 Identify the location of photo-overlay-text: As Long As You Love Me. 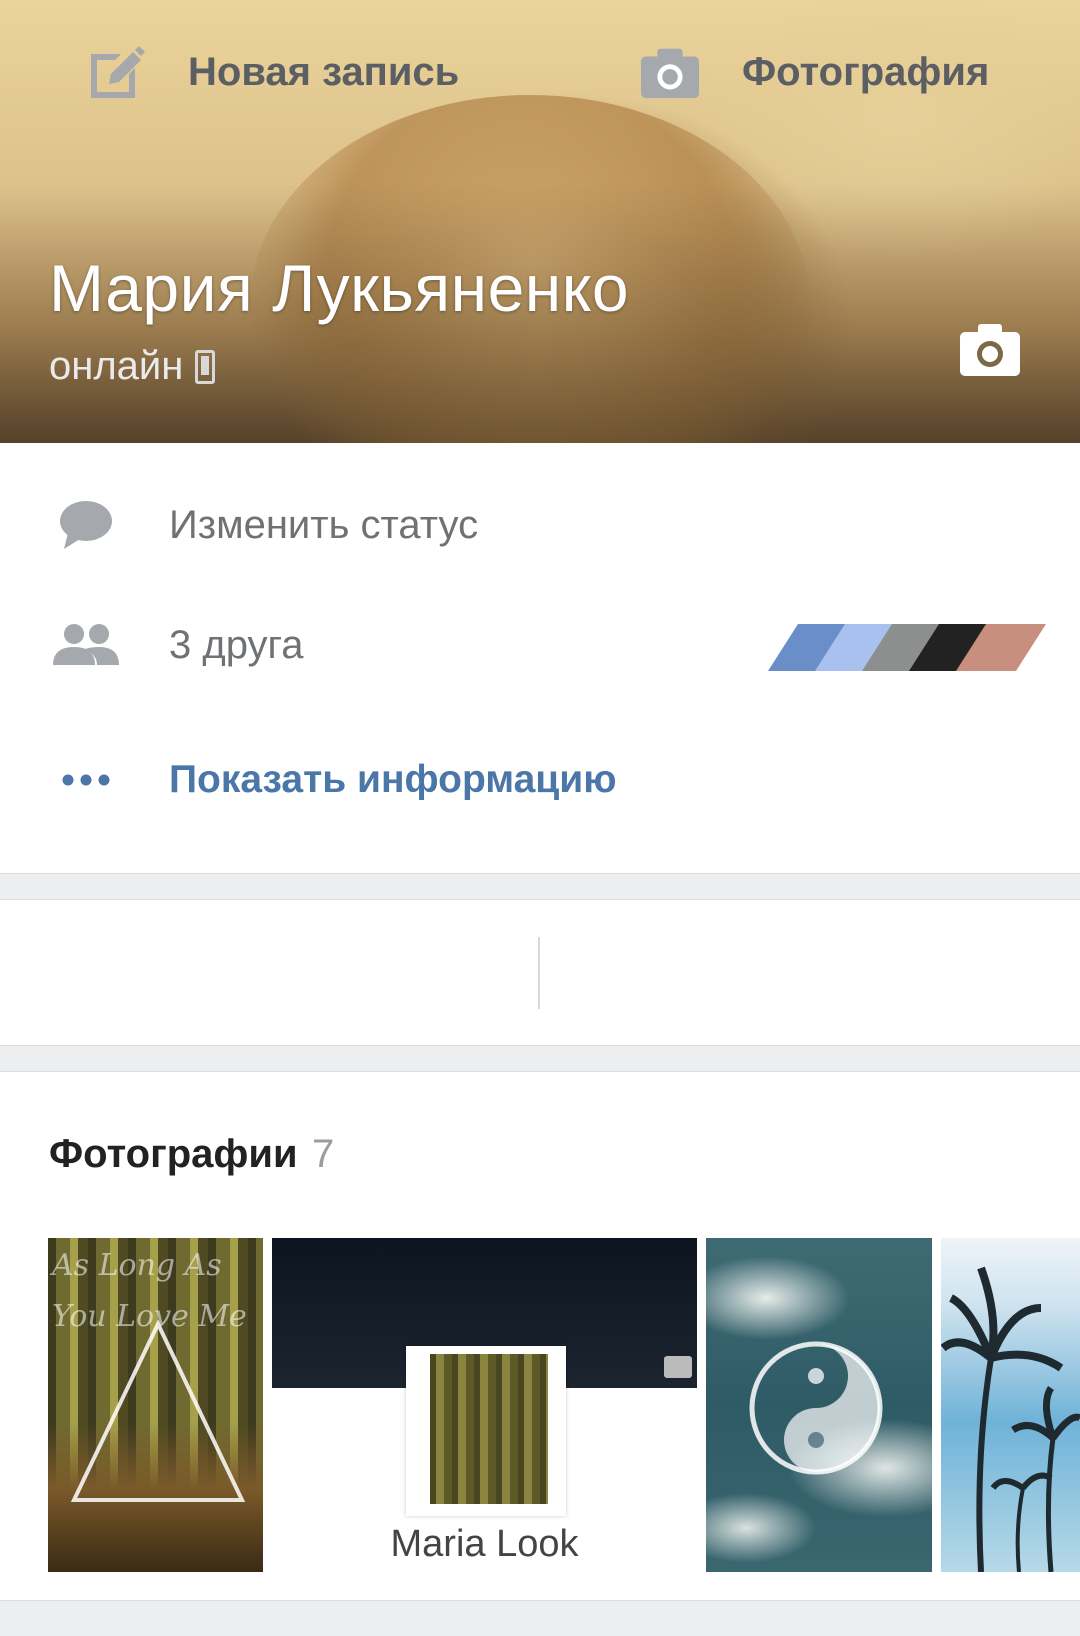
(149, 1291).